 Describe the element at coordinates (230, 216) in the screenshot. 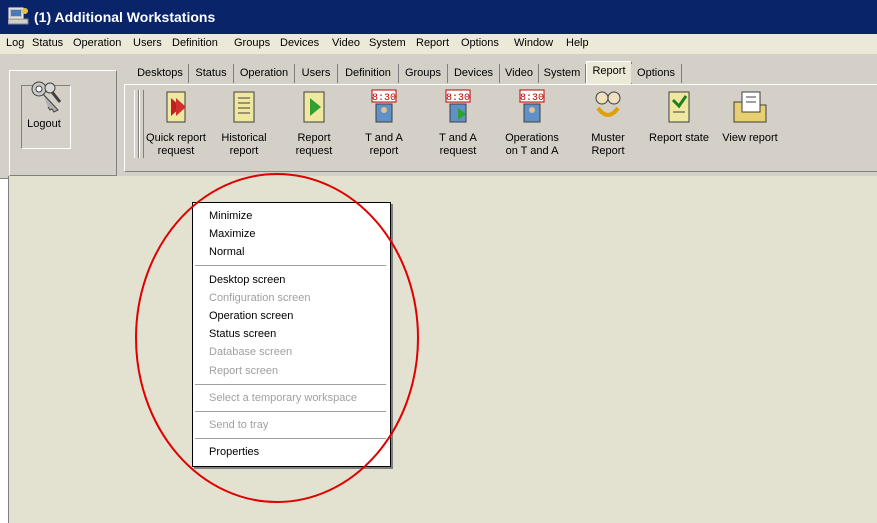

I see `menu-item-minimize: Minimize` at that location.